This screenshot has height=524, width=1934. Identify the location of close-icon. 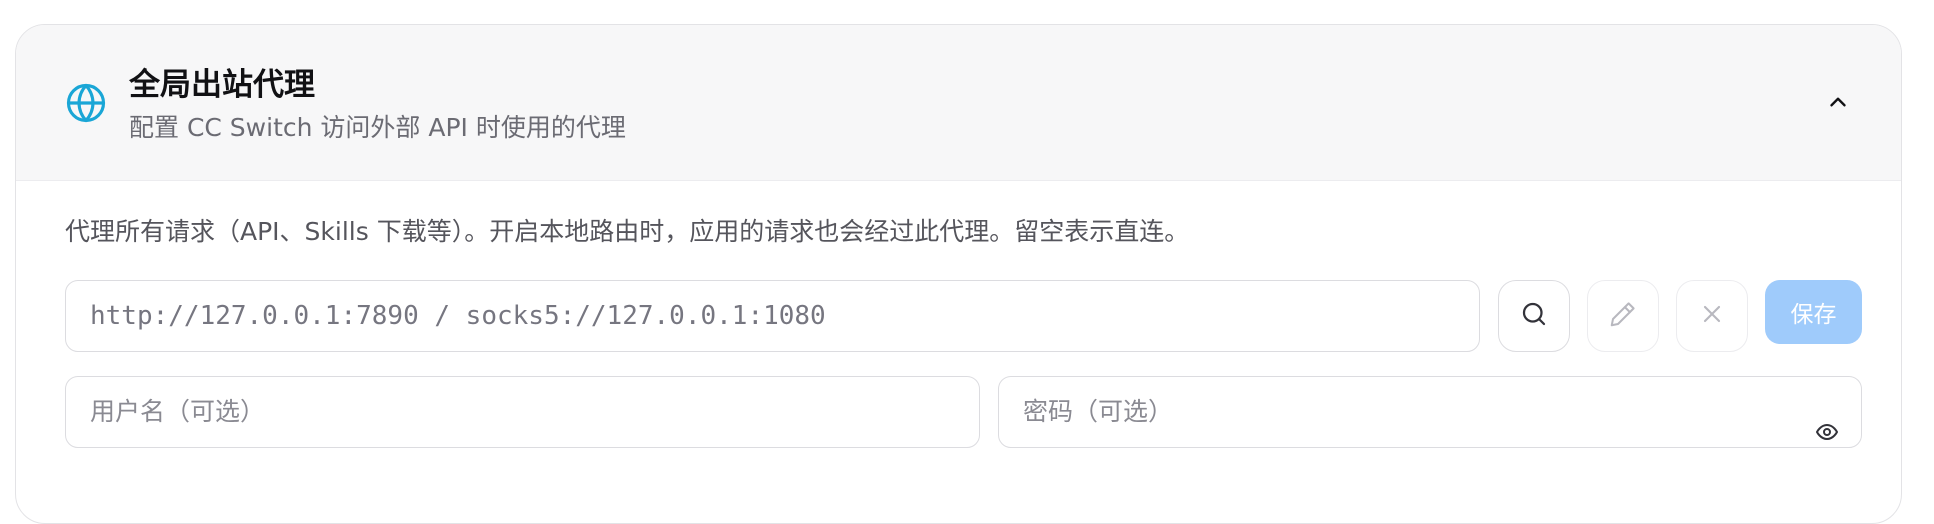
(1712, 316).